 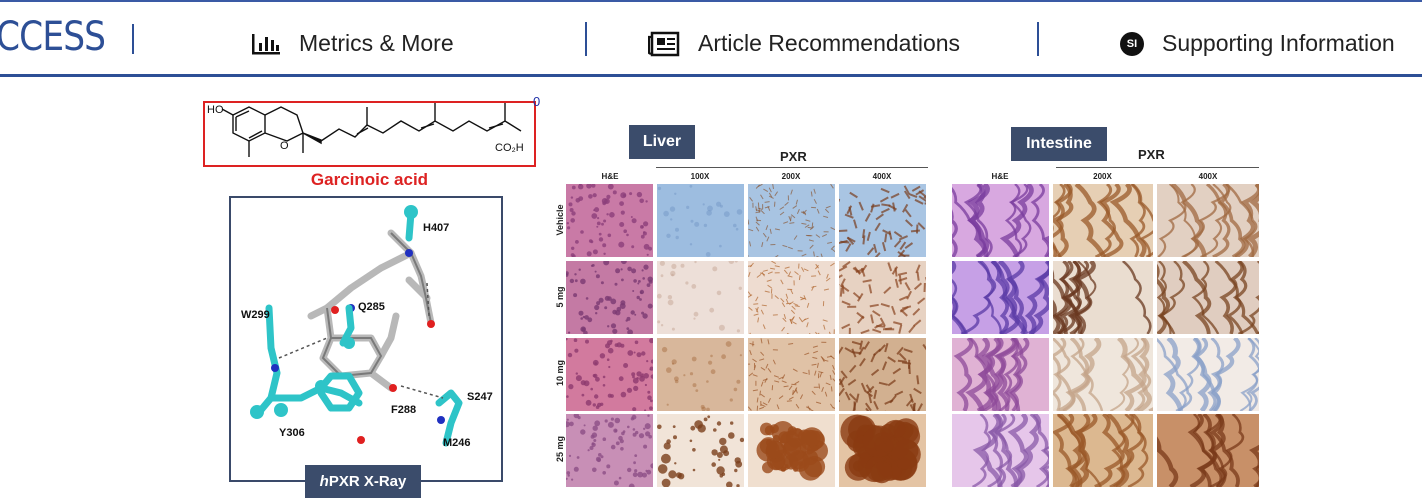 I want to click on liver-col-label: 200X, so click(x=791, y=176).